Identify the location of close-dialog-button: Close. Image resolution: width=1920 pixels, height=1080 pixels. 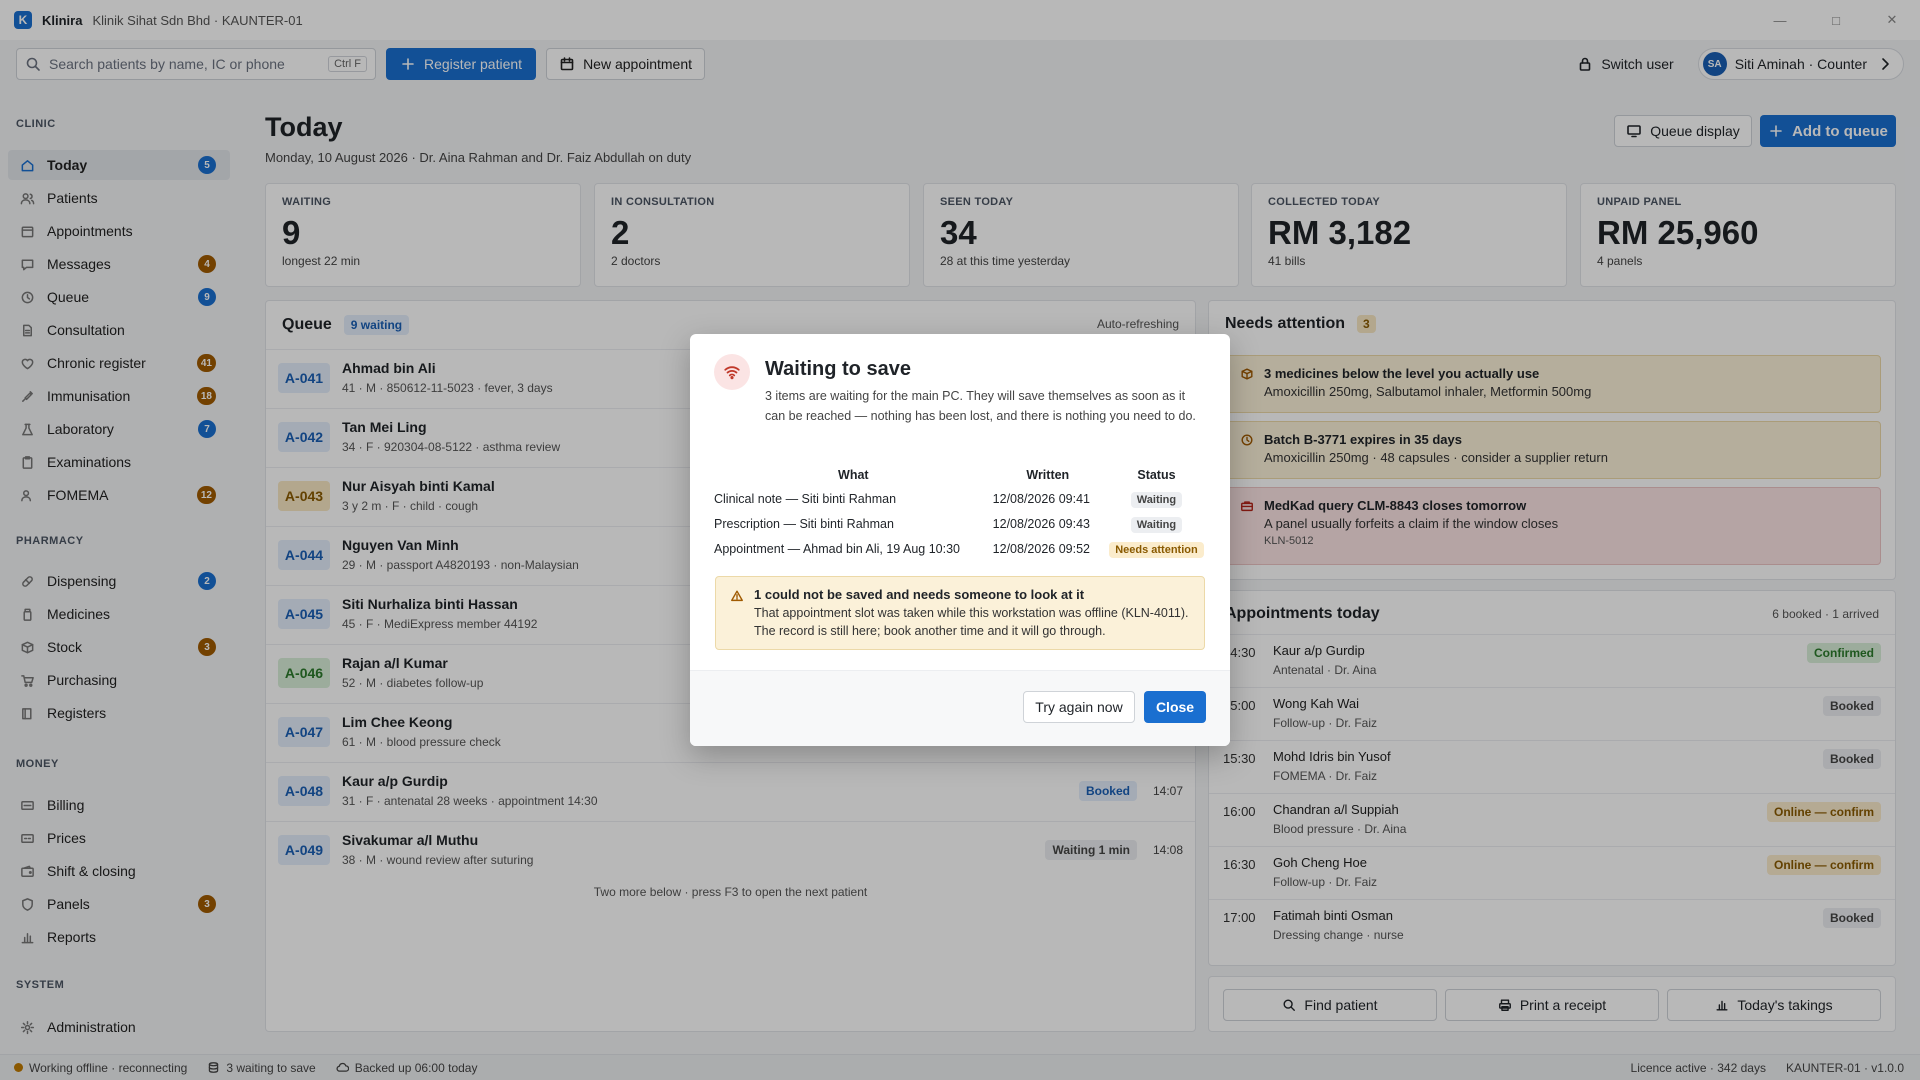
(1175, 707).